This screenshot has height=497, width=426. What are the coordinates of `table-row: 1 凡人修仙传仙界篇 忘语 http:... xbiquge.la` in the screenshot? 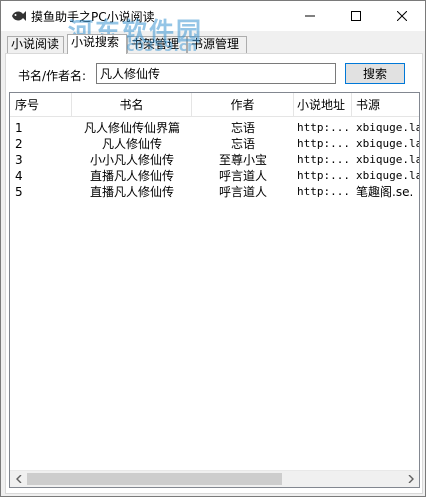 It's located at (214, 128).